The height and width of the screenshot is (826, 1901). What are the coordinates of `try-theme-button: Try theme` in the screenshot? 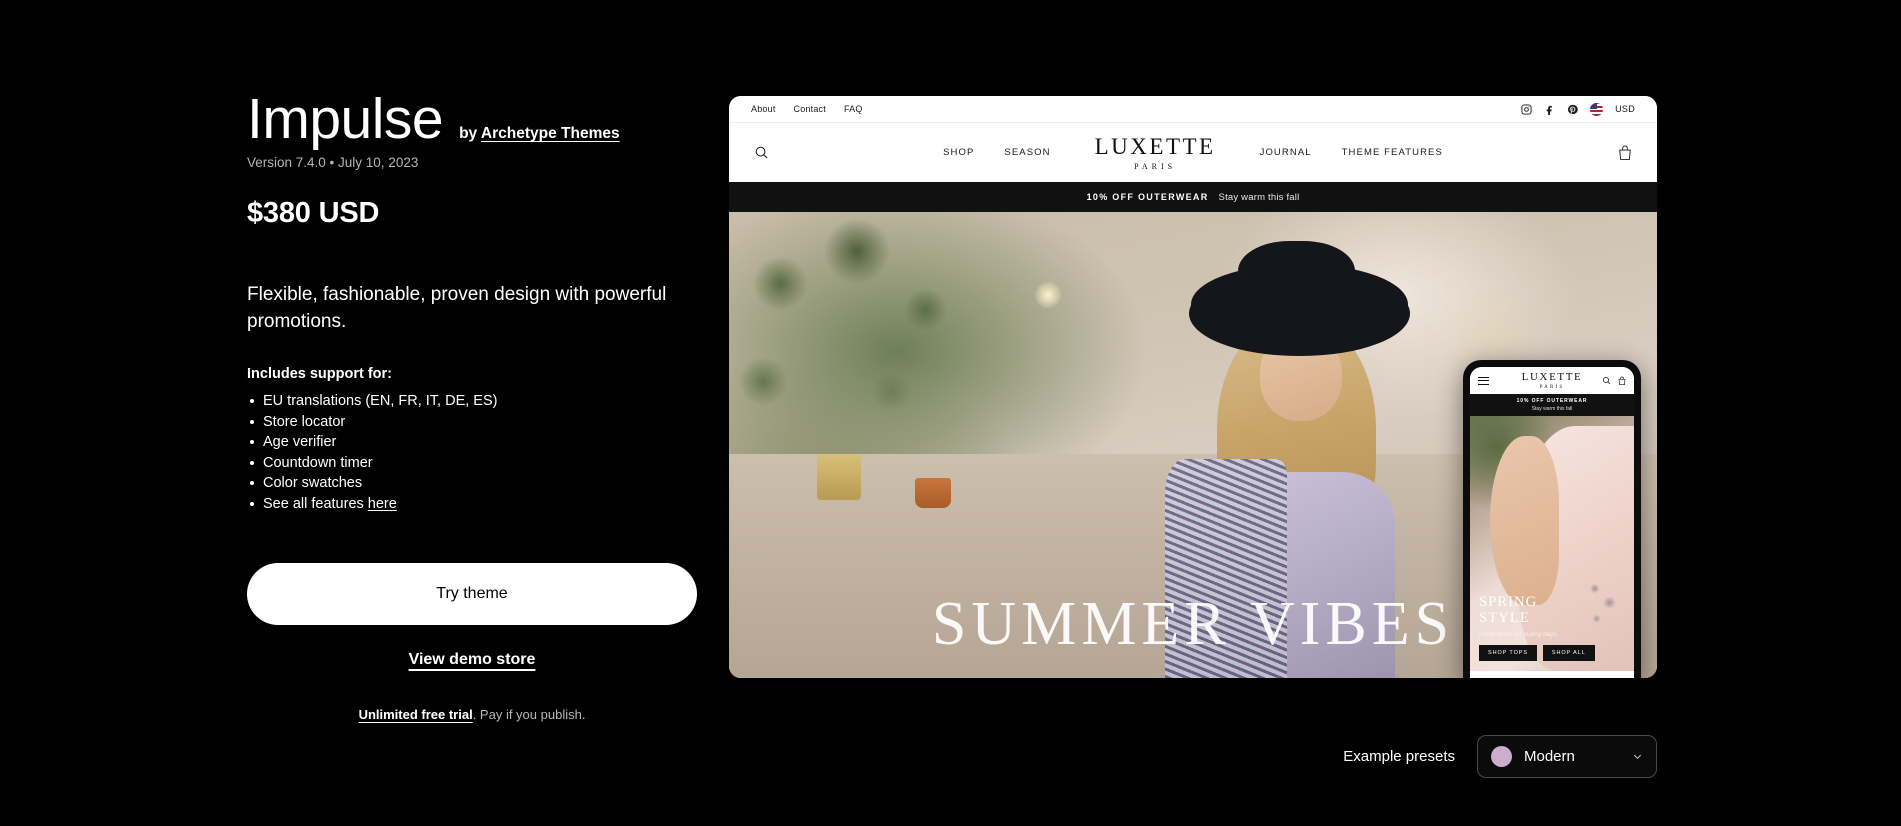 It's located at (472, 593).